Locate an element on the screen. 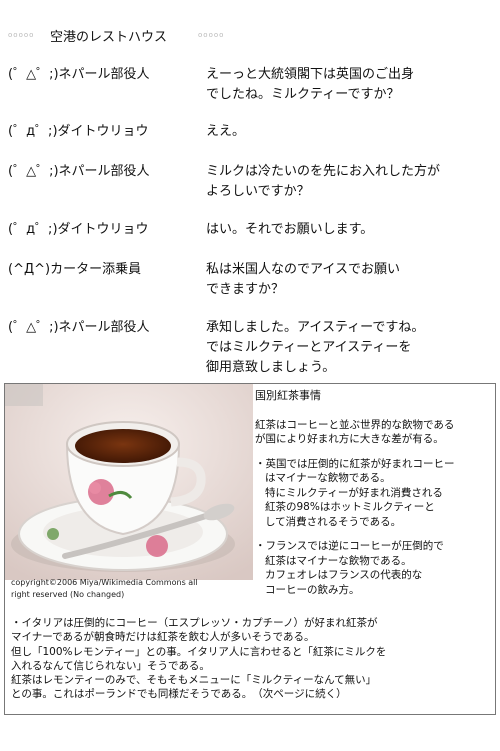  speaker-3: (゜△゜;)ネパール部役人 is located at coordinates (79, 171).